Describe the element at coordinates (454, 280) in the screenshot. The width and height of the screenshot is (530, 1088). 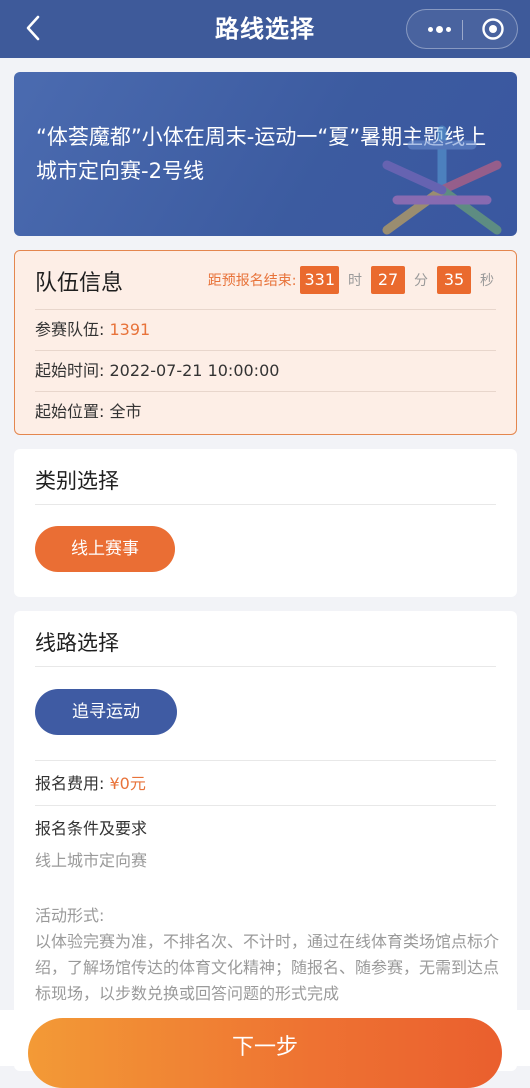
I see `countdown-seconds: 35` at that location.